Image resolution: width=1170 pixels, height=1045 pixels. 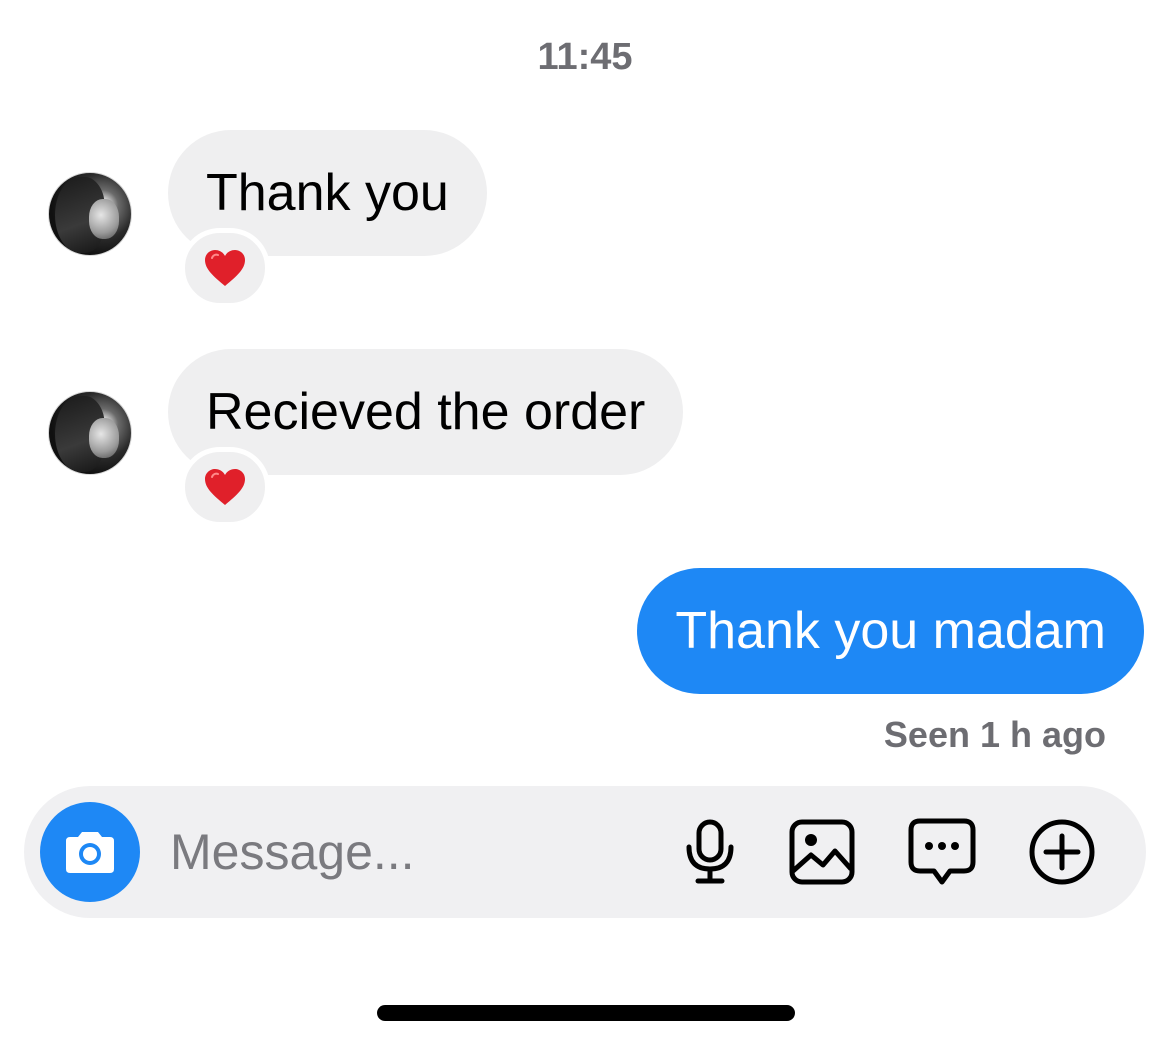 I want to click on voice-message-button, so click(x=710, y=852).